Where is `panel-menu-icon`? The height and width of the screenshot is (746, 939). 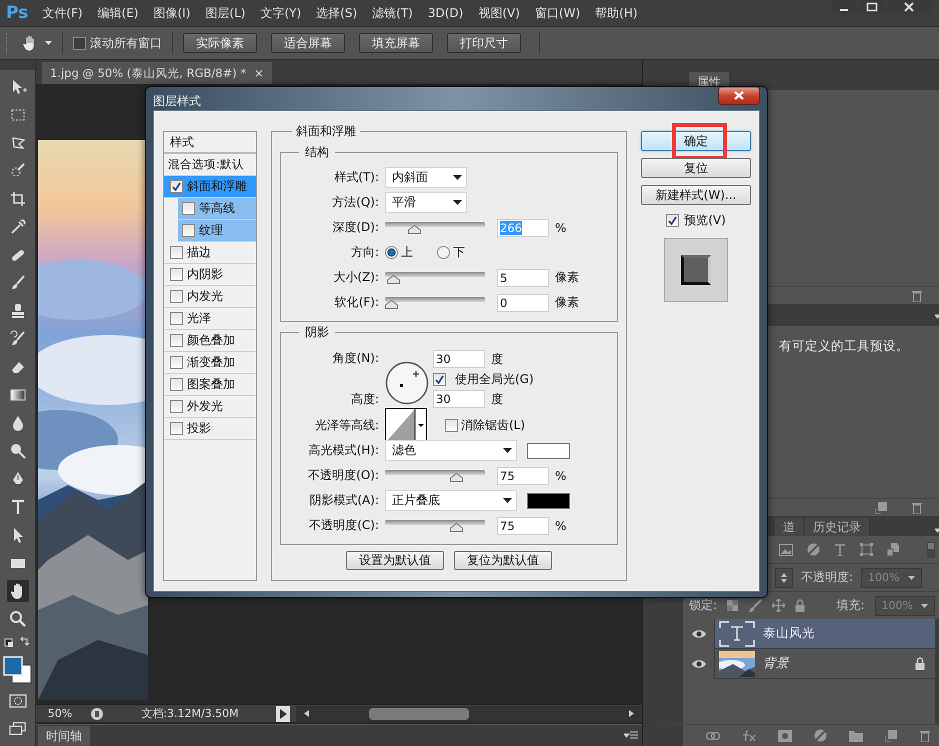 panel-menu-icon is located at coordinates (631, 735).